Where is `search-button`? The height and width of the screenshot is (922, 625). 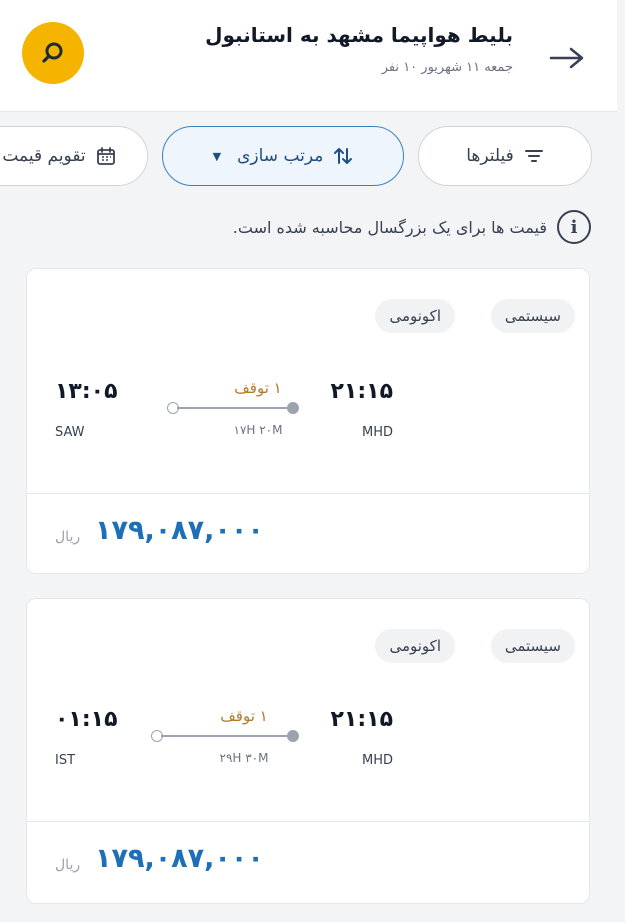
search-button is located at coordinates (53, 53).